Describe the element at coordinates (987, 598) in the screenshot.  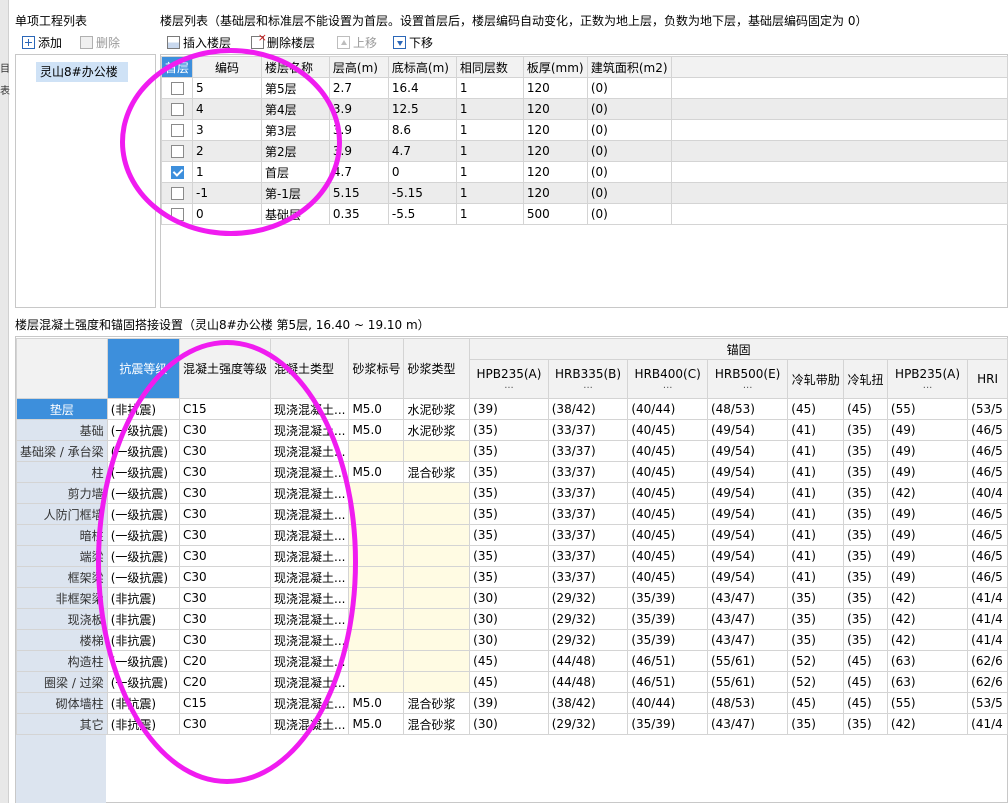
I see `anchorage-cell: (41/4` at that location.